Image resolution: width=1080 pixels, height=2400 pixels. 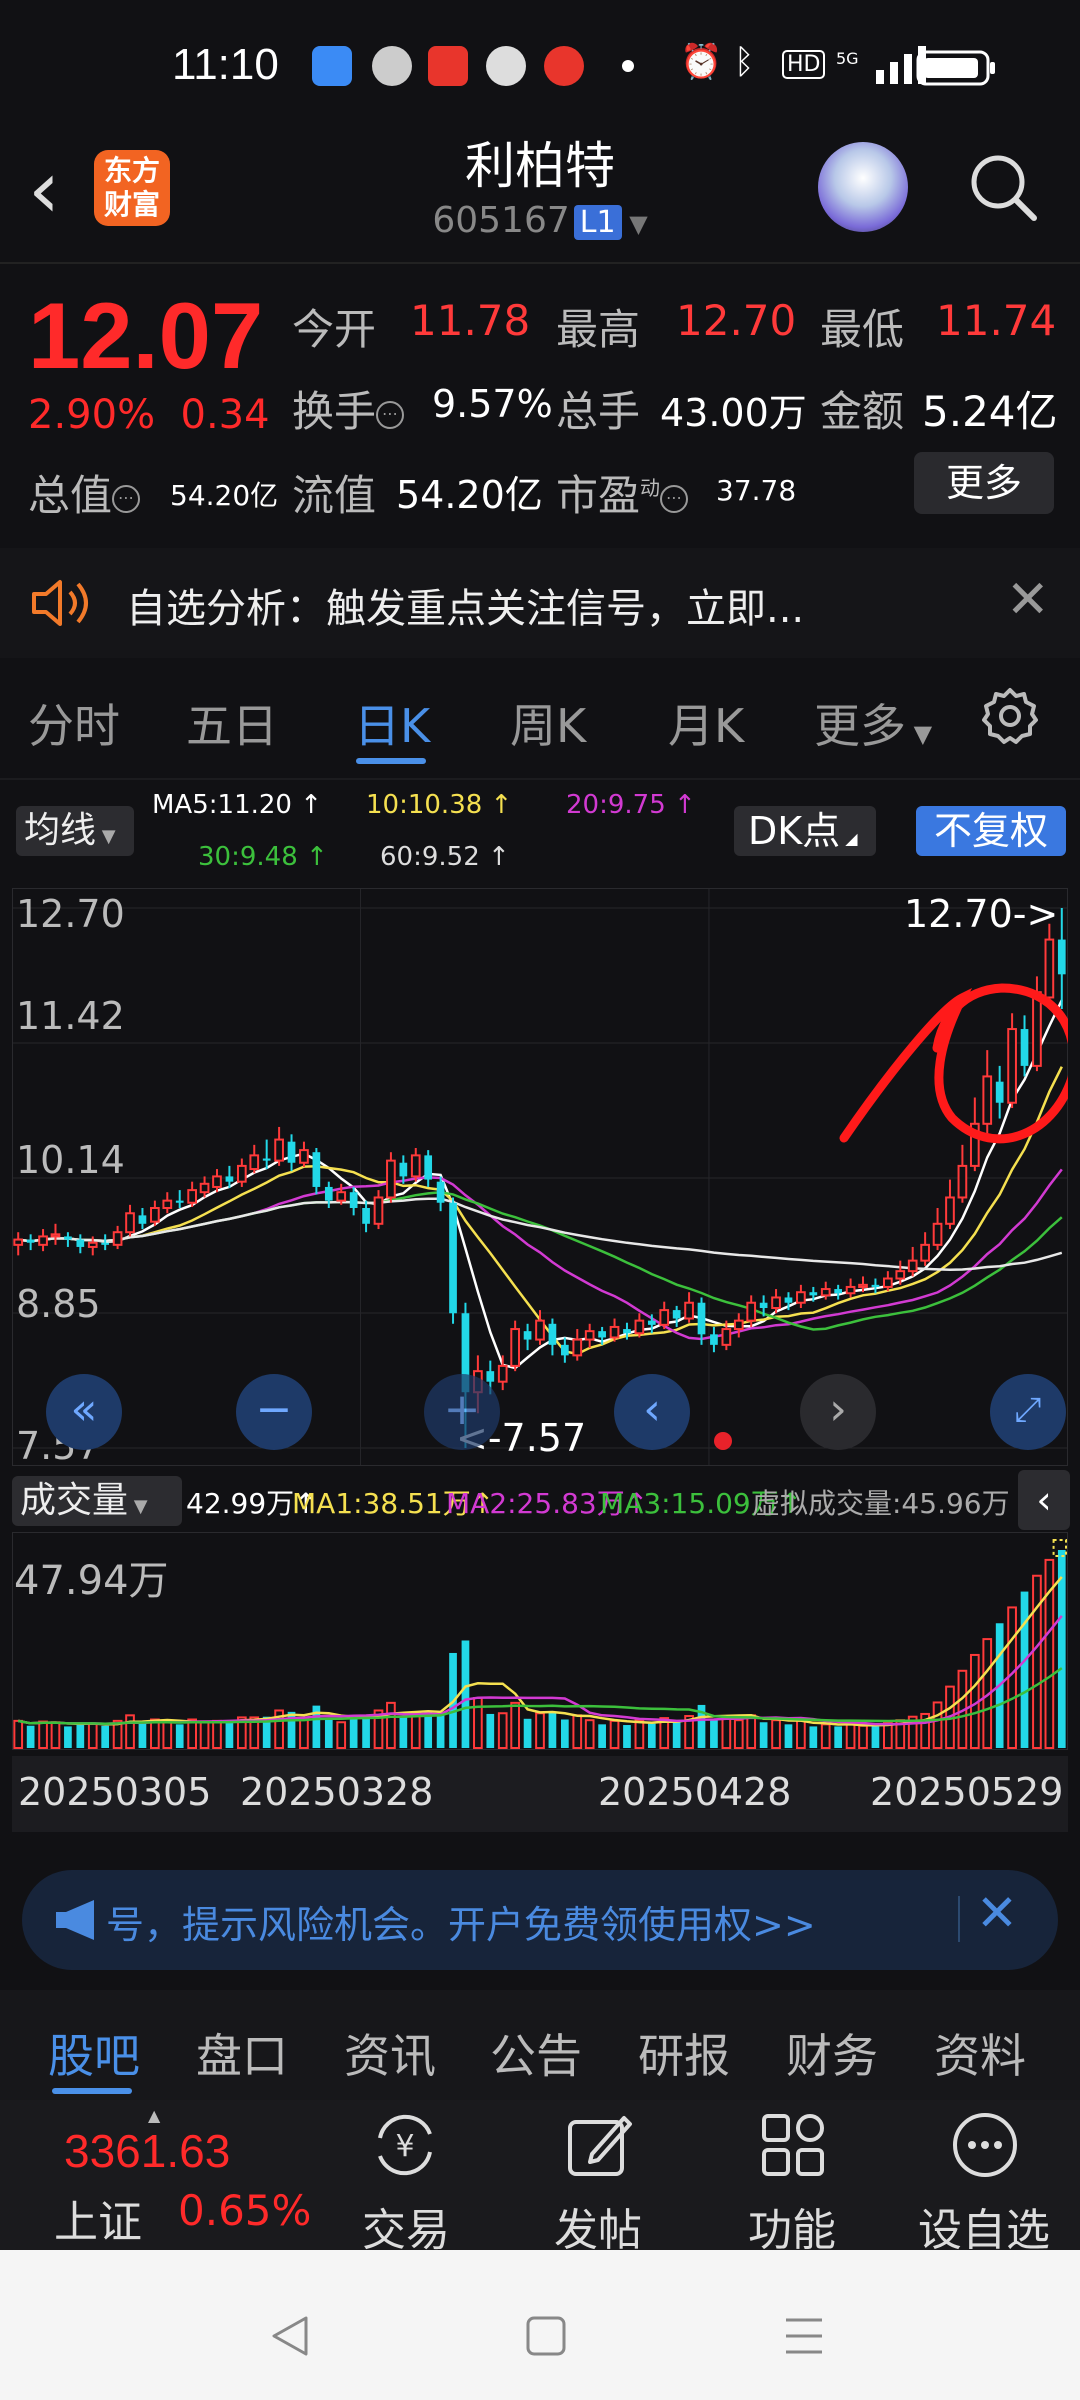 What do you see at coordinates (97, 1501) in the screenshot?
I see `indicator-selector: 成交量 ▼` at bounding box center [97, 1501].